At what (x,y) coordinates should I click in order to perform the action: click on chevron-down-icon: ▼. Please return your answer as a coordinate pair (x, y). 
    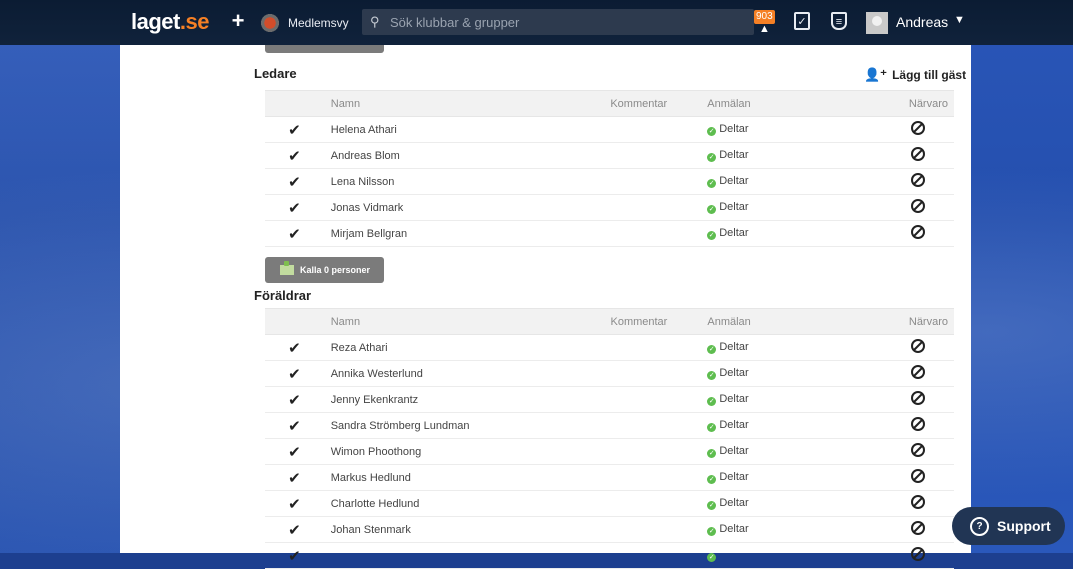
    Looking at the image, I should click on (959, 20).